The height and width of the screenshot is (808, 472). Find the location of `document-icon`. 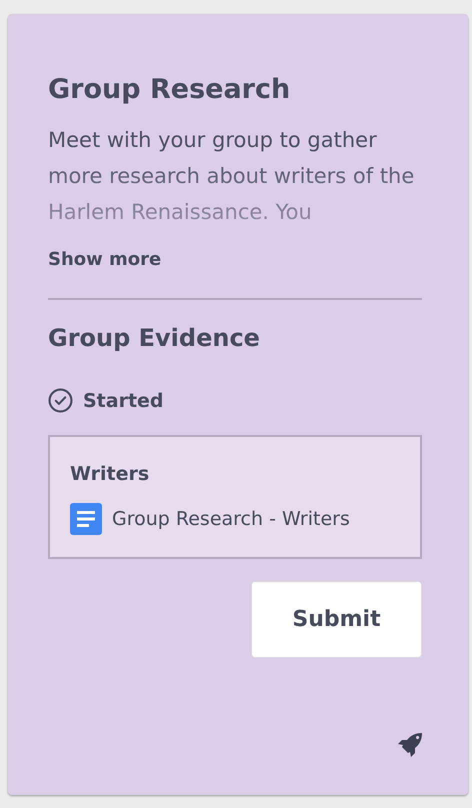

document-icon is located at coordinates (86, 519).